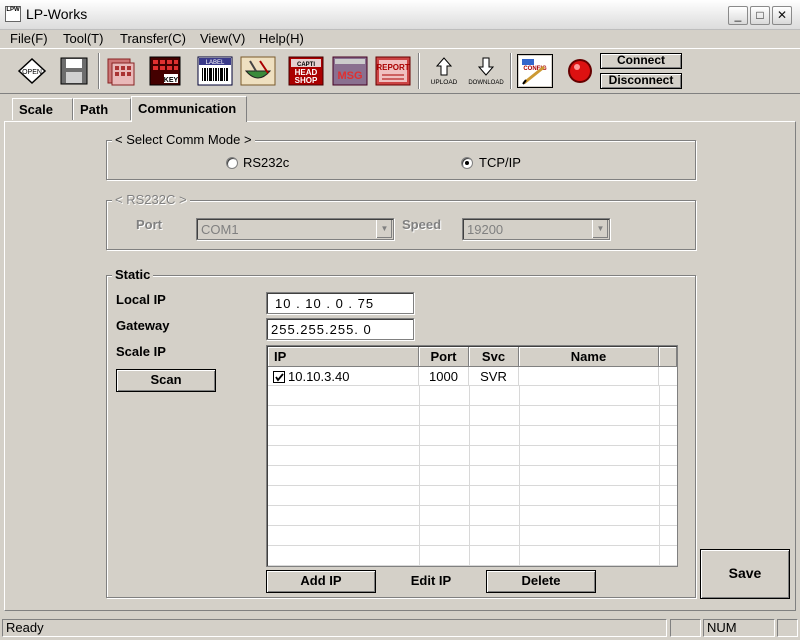 This screenshot has height=640, width=800. I want to click on report-button: REPORT, so click(393, 71).